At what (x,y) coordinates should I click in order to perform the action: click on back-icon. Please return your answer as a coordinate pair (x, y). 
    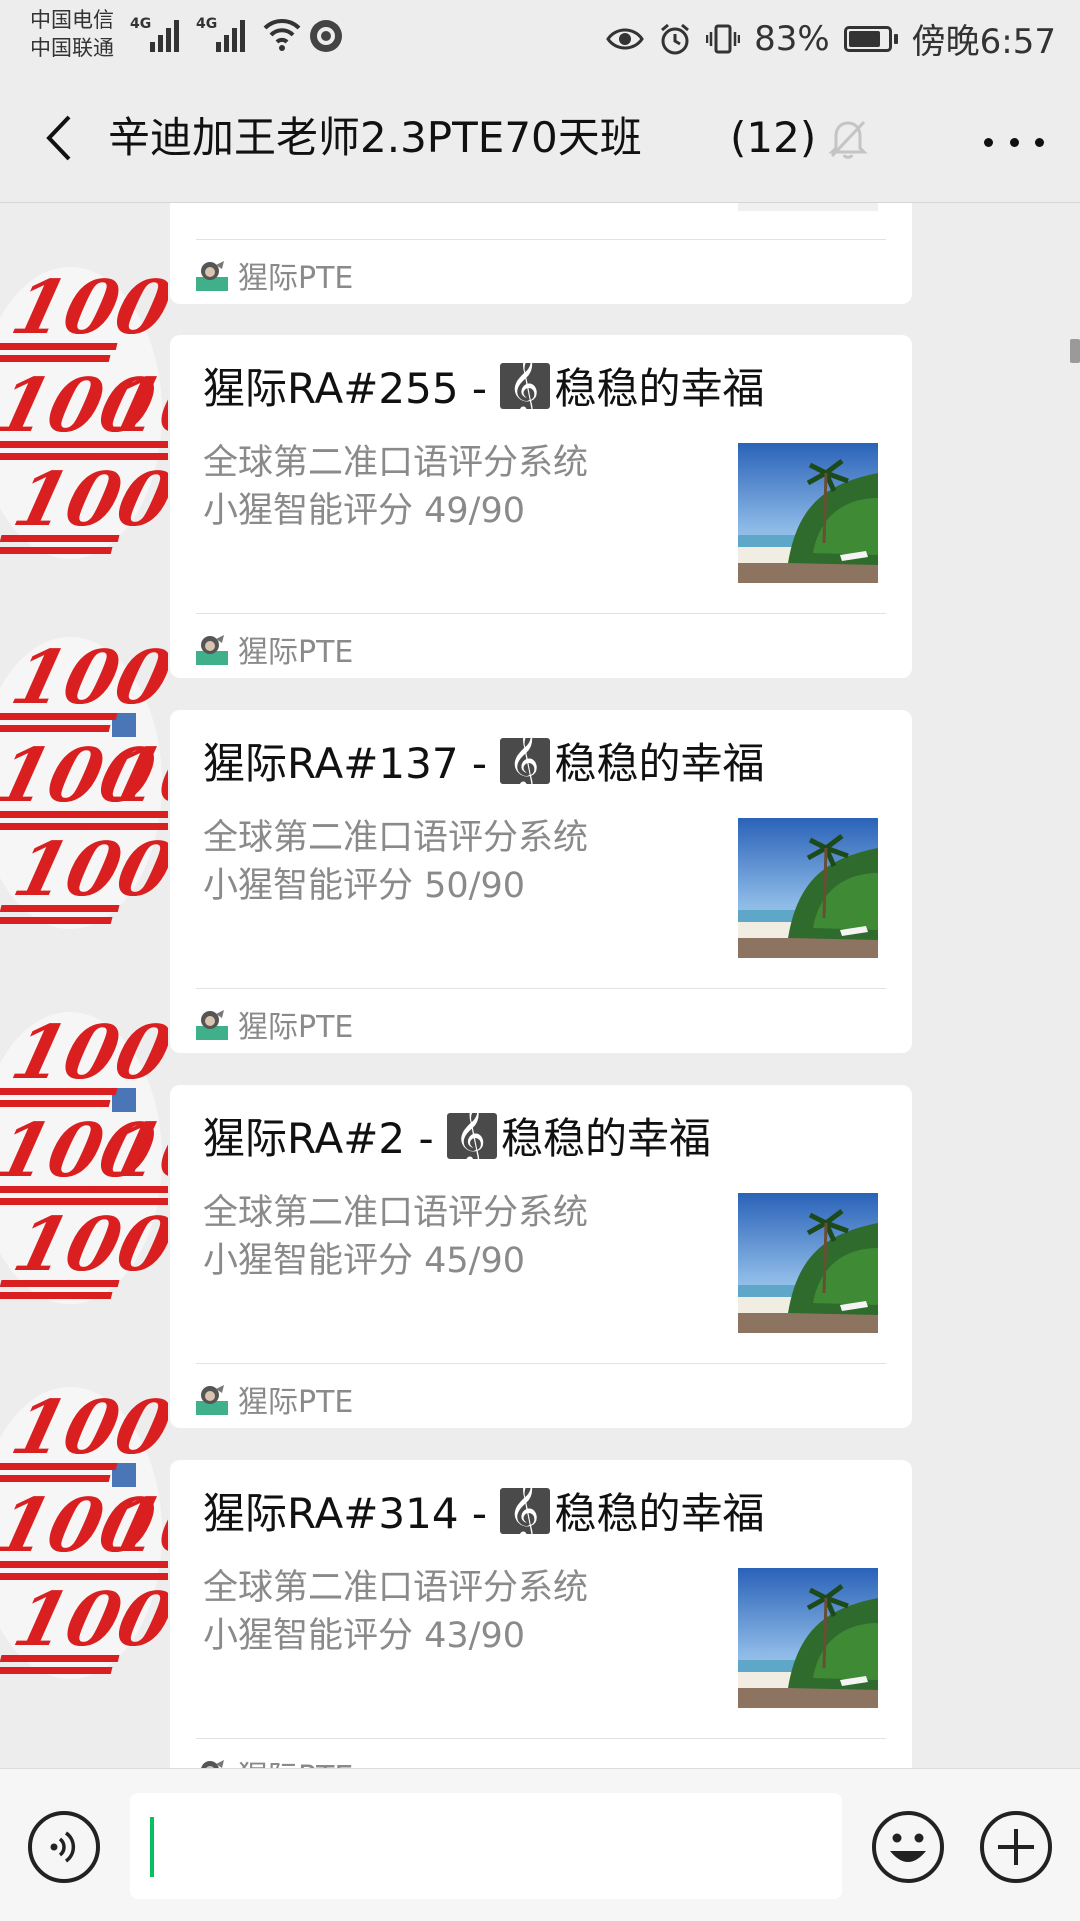
    Looking at the image, I should click on (58, 138).